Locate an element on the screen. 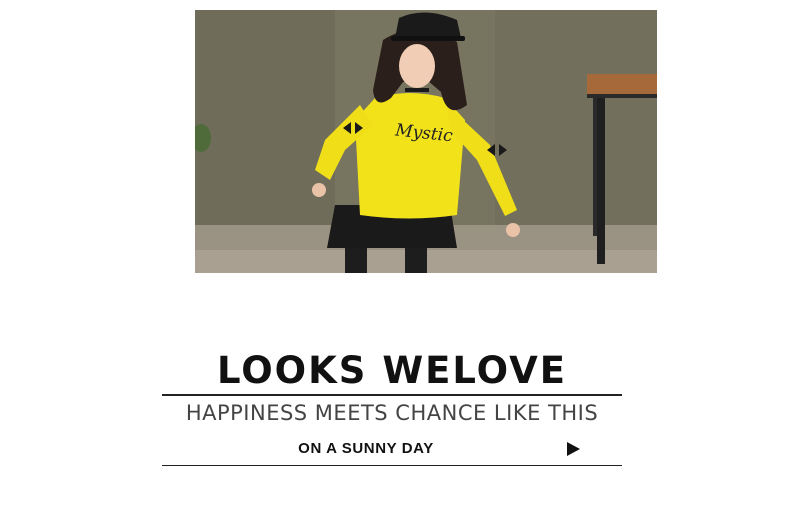  subheadline: HAPPINESS MEETS CHANCE LIKE THIS is located at coordinates (392, 413).